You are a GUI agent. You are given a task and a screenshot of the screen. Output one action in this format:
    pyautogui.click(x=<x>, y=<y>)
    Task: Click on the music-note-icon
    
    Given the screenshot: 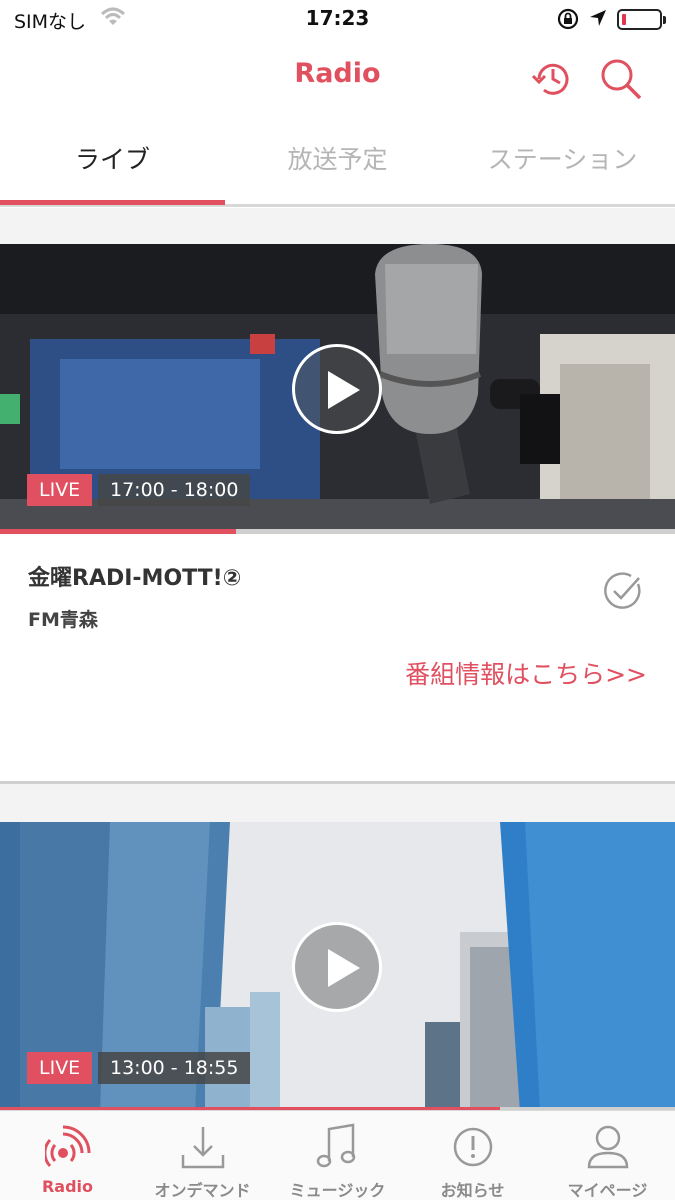 What is the action you would take?
    pyautogui.click(x=336, y=1145)
    